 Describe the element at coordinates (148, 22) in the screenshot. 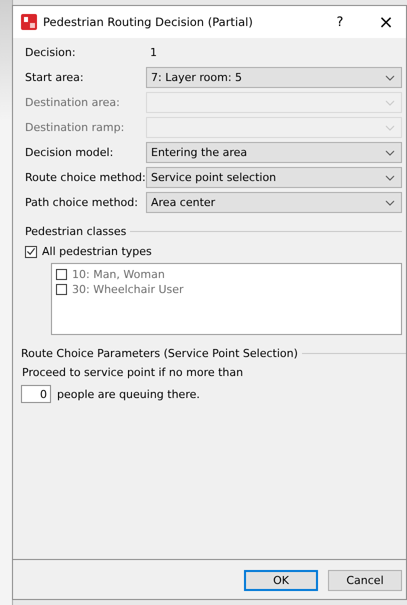

I see `window-title: Pedestrian Routing Decision (Partial)` at that location.